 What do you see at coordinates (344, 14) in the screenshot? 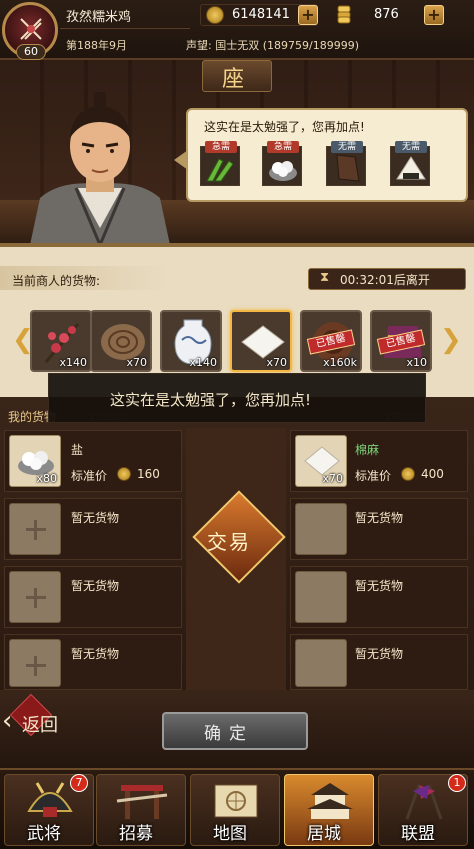
I see `gold-bar-icon` at bounding box center [344, 14].